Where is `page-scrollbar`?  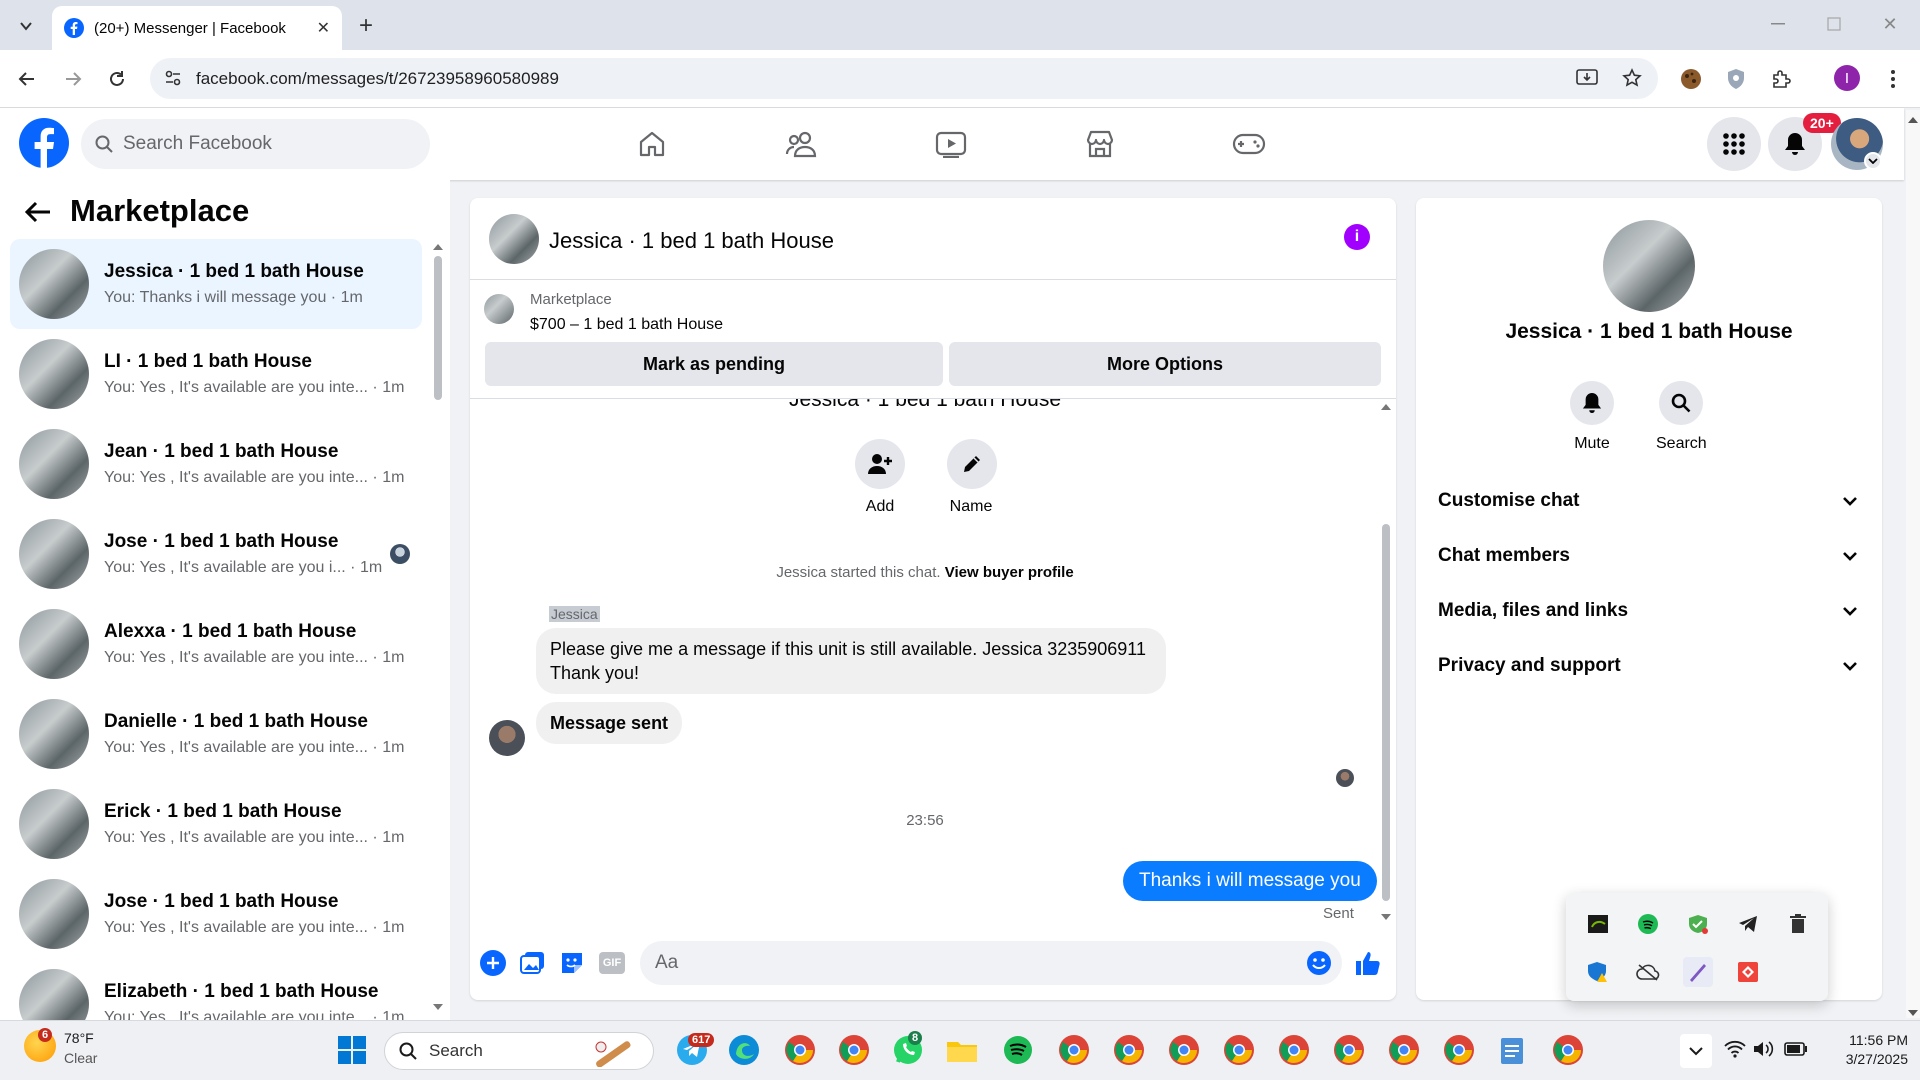
page-scrollbar is located at coordinates (1913, 564).